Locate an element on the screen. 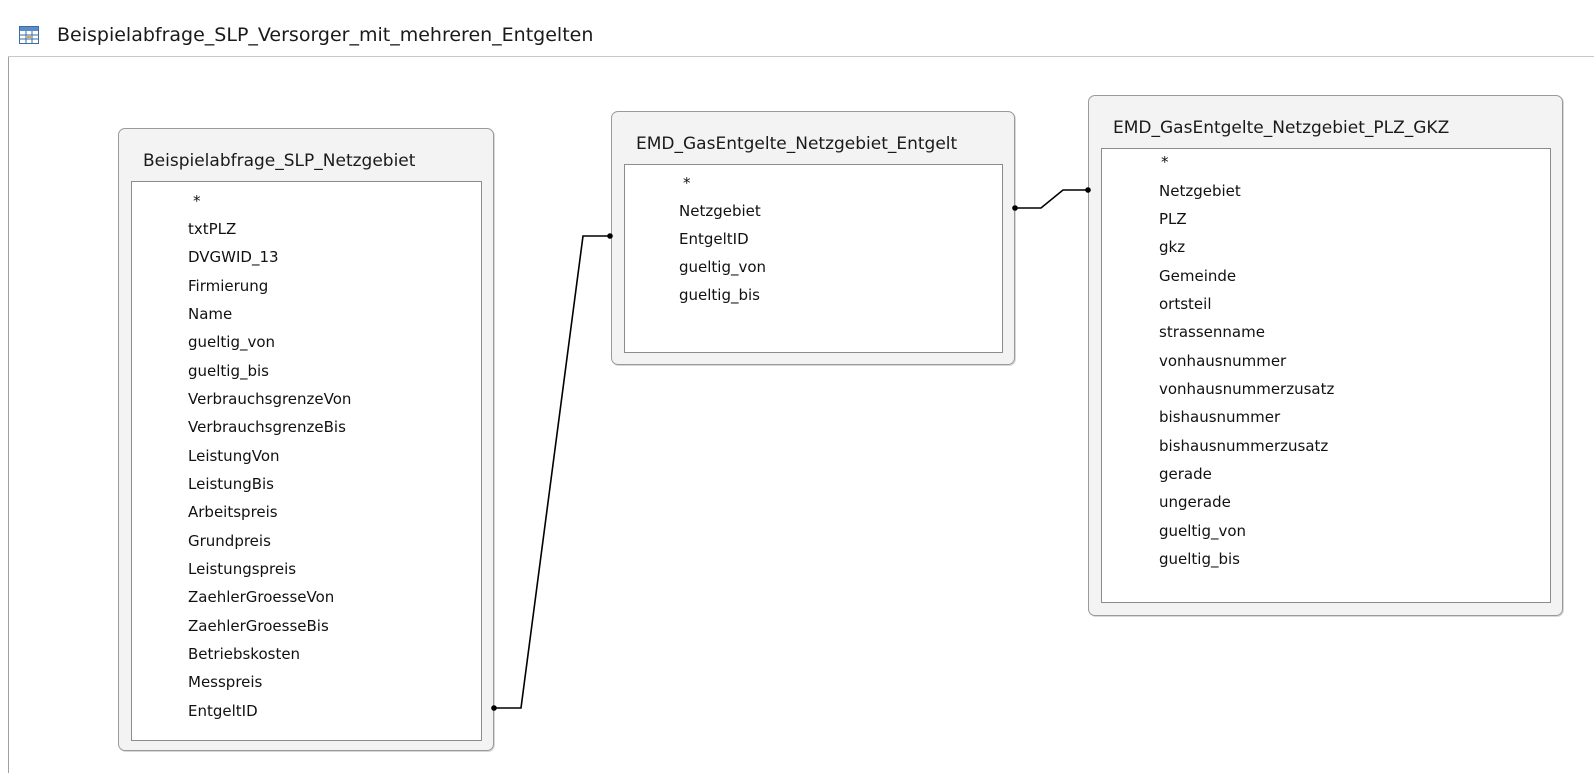 Image resolution: width=1594 pixels, height=773 pixels. field-row: VerbrauchsgrenzeVon is located at coordinates (306, 401).